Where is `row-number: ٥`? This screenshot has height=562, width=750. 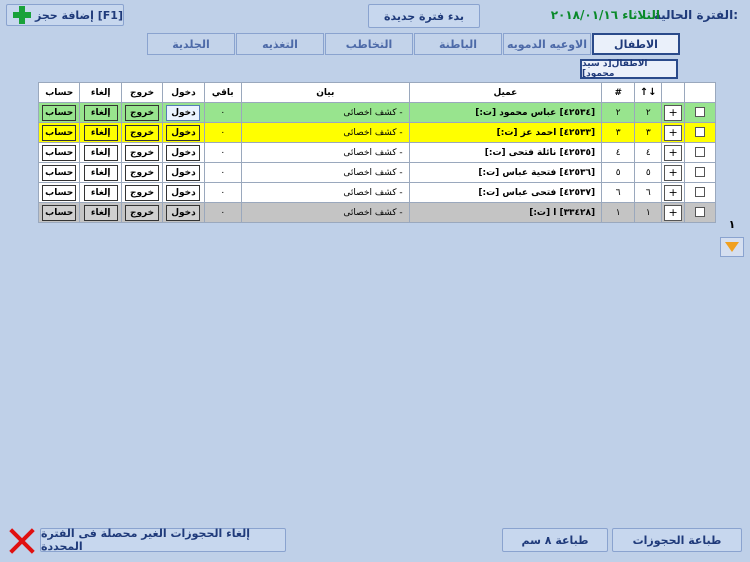 row-number: ٥ is located at coordinates (618, 172).